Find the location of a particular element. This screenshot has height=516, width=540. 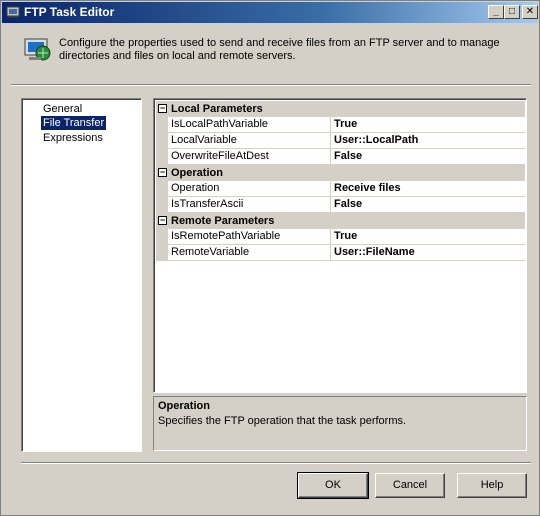

property-row: IsTransferAscii False is located at coordinates (340, 205).